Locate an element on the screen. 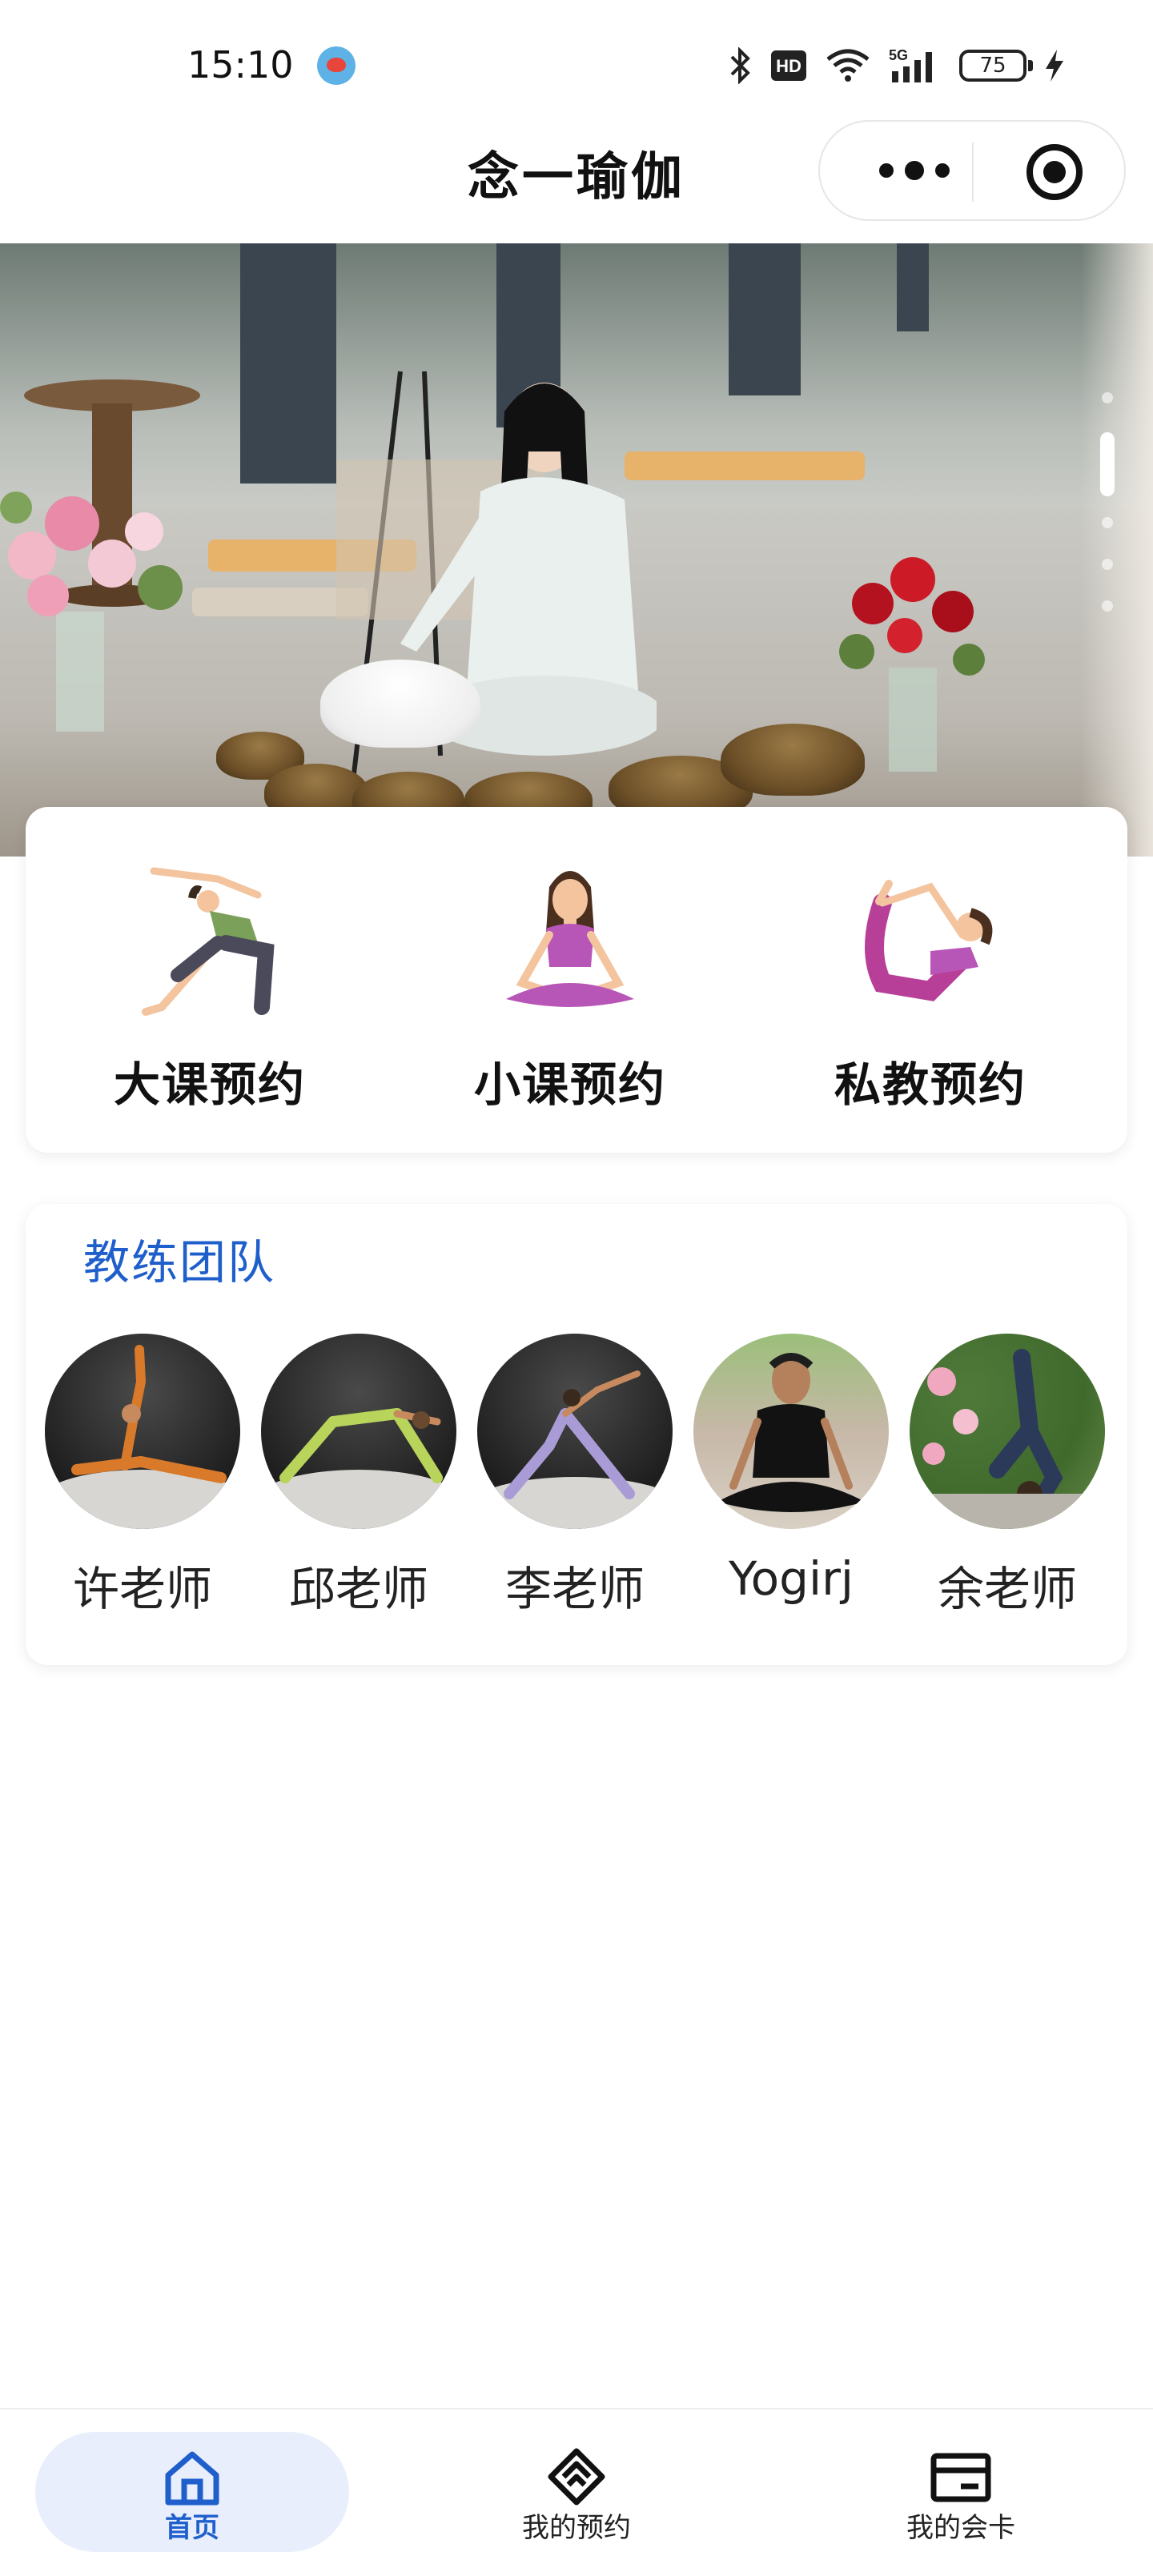  tab-label: 我的预约 is located at coordinates (576, 2528).